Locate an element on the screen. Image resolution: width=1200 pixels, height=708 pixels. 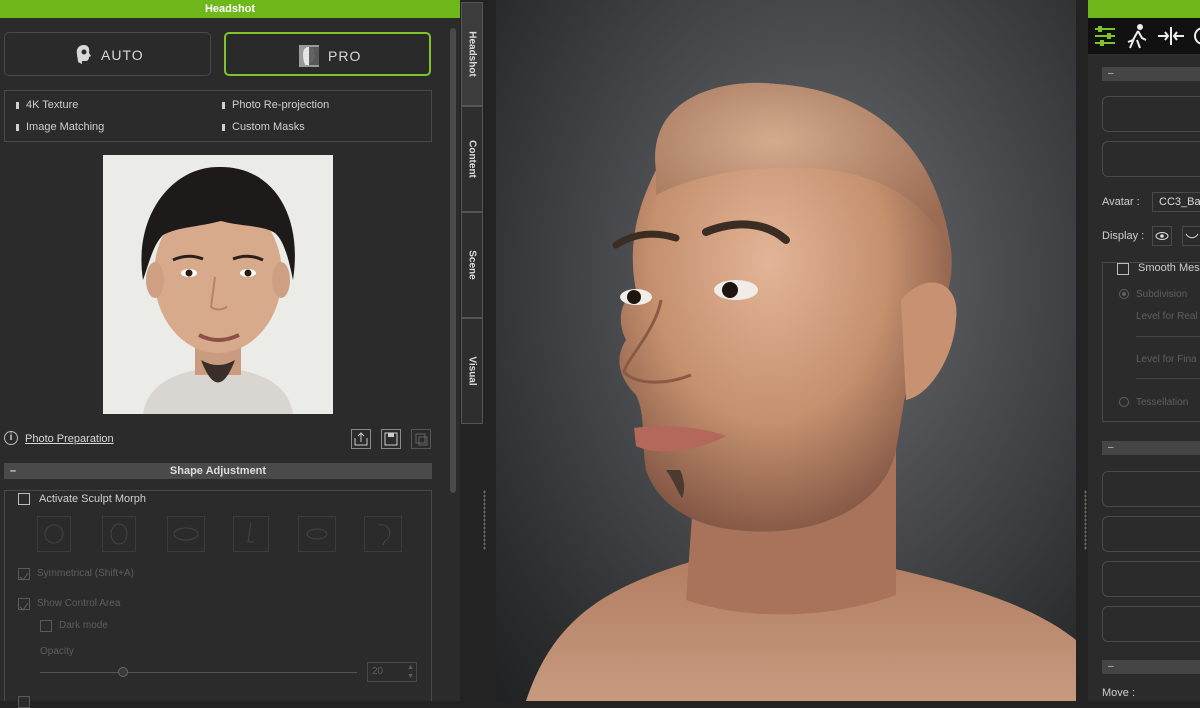
opacity-slider-handle is located at coordinates (123, 672).